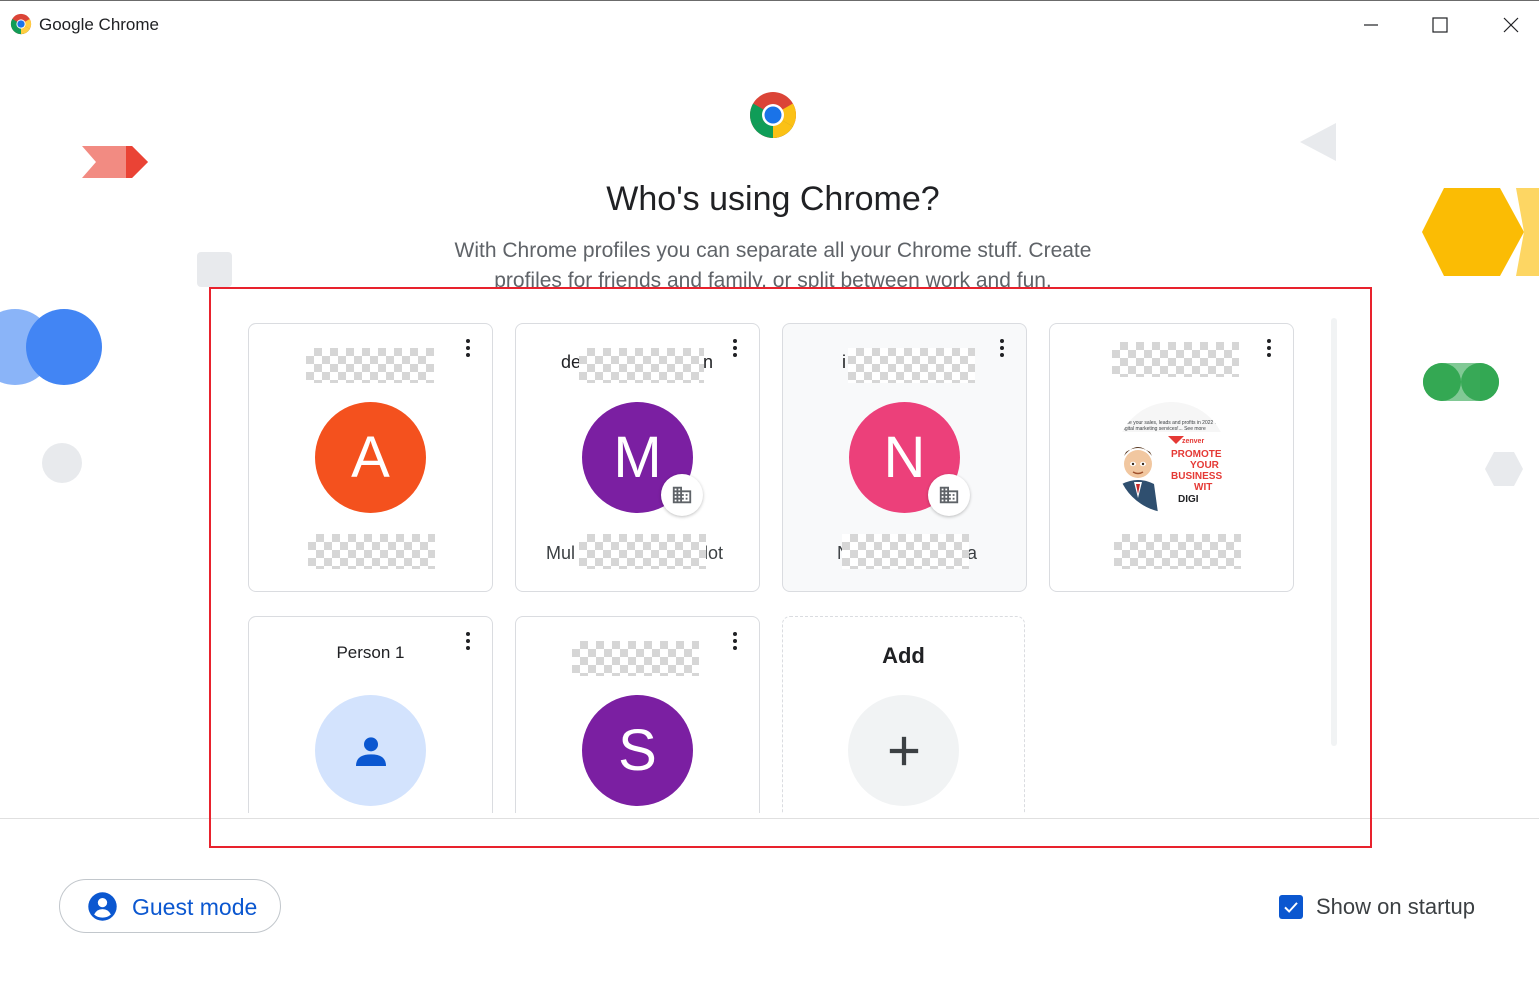 The image size is (1539, 988). Describe the element at coordinates (637, 457) in the screenshot. I see `profile-card: de n M Mul lot` at that location.